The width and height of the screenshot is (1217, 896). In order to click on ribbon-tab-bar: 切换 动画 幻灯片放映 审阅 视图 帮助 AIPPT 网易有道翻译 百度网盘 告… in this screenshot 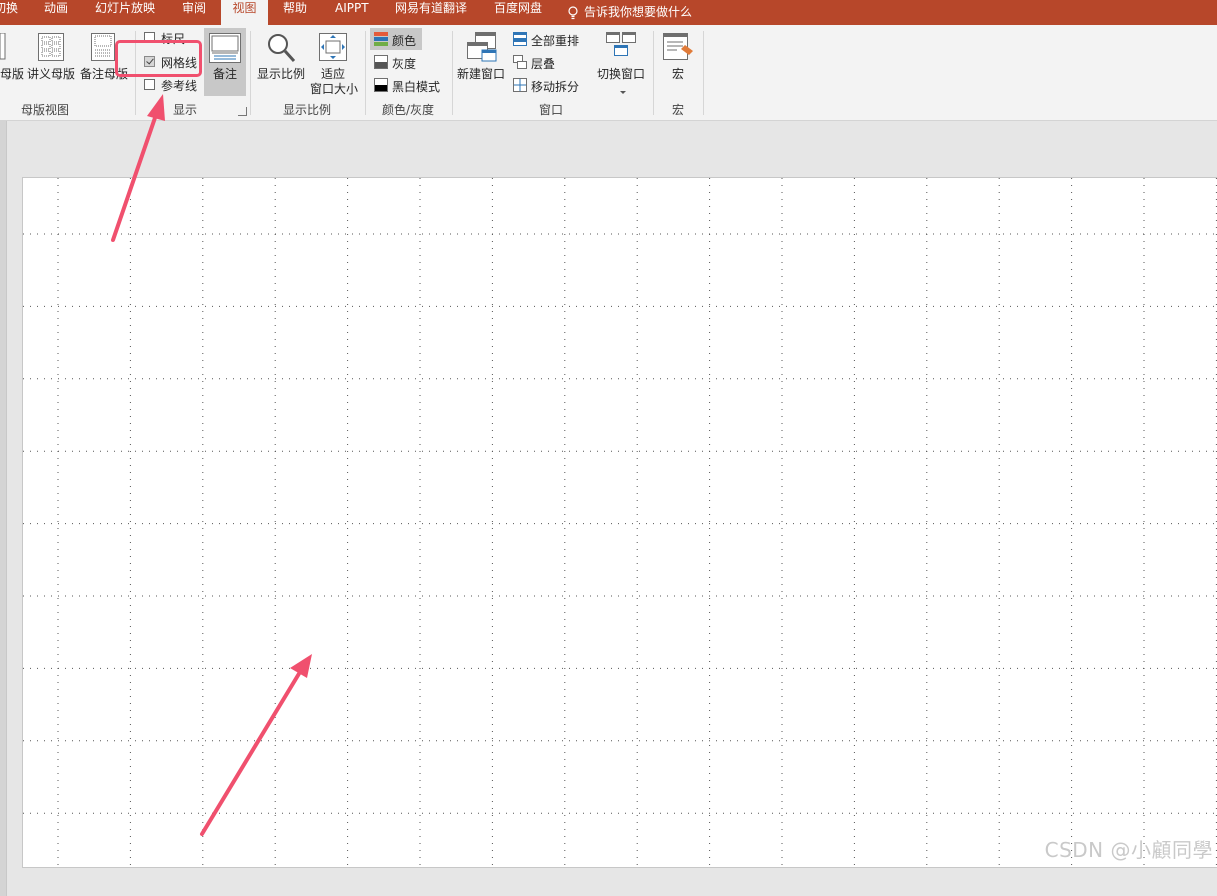, I will do `click(608, 13)`.